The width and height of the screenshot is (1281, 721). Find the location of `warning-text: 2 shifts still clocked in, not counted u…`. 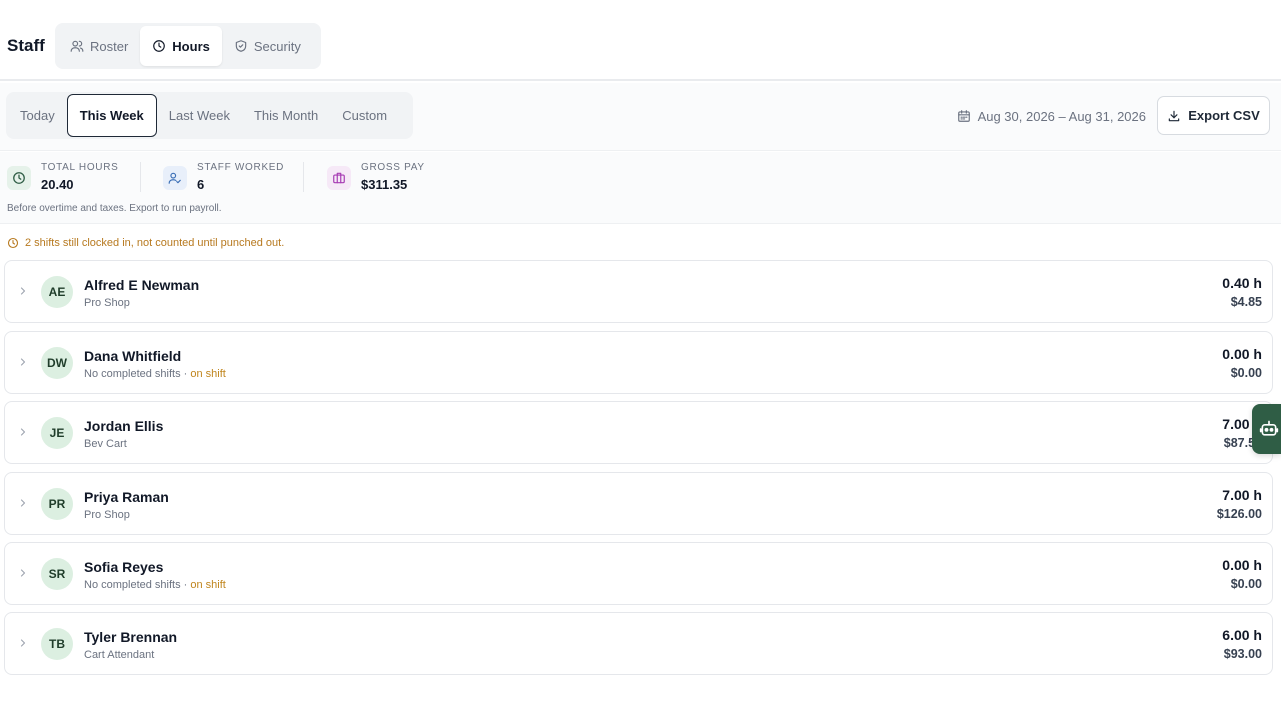

warning-text: 2 shifts still clocked in, not counted u… is located at coordinates (155, 243).